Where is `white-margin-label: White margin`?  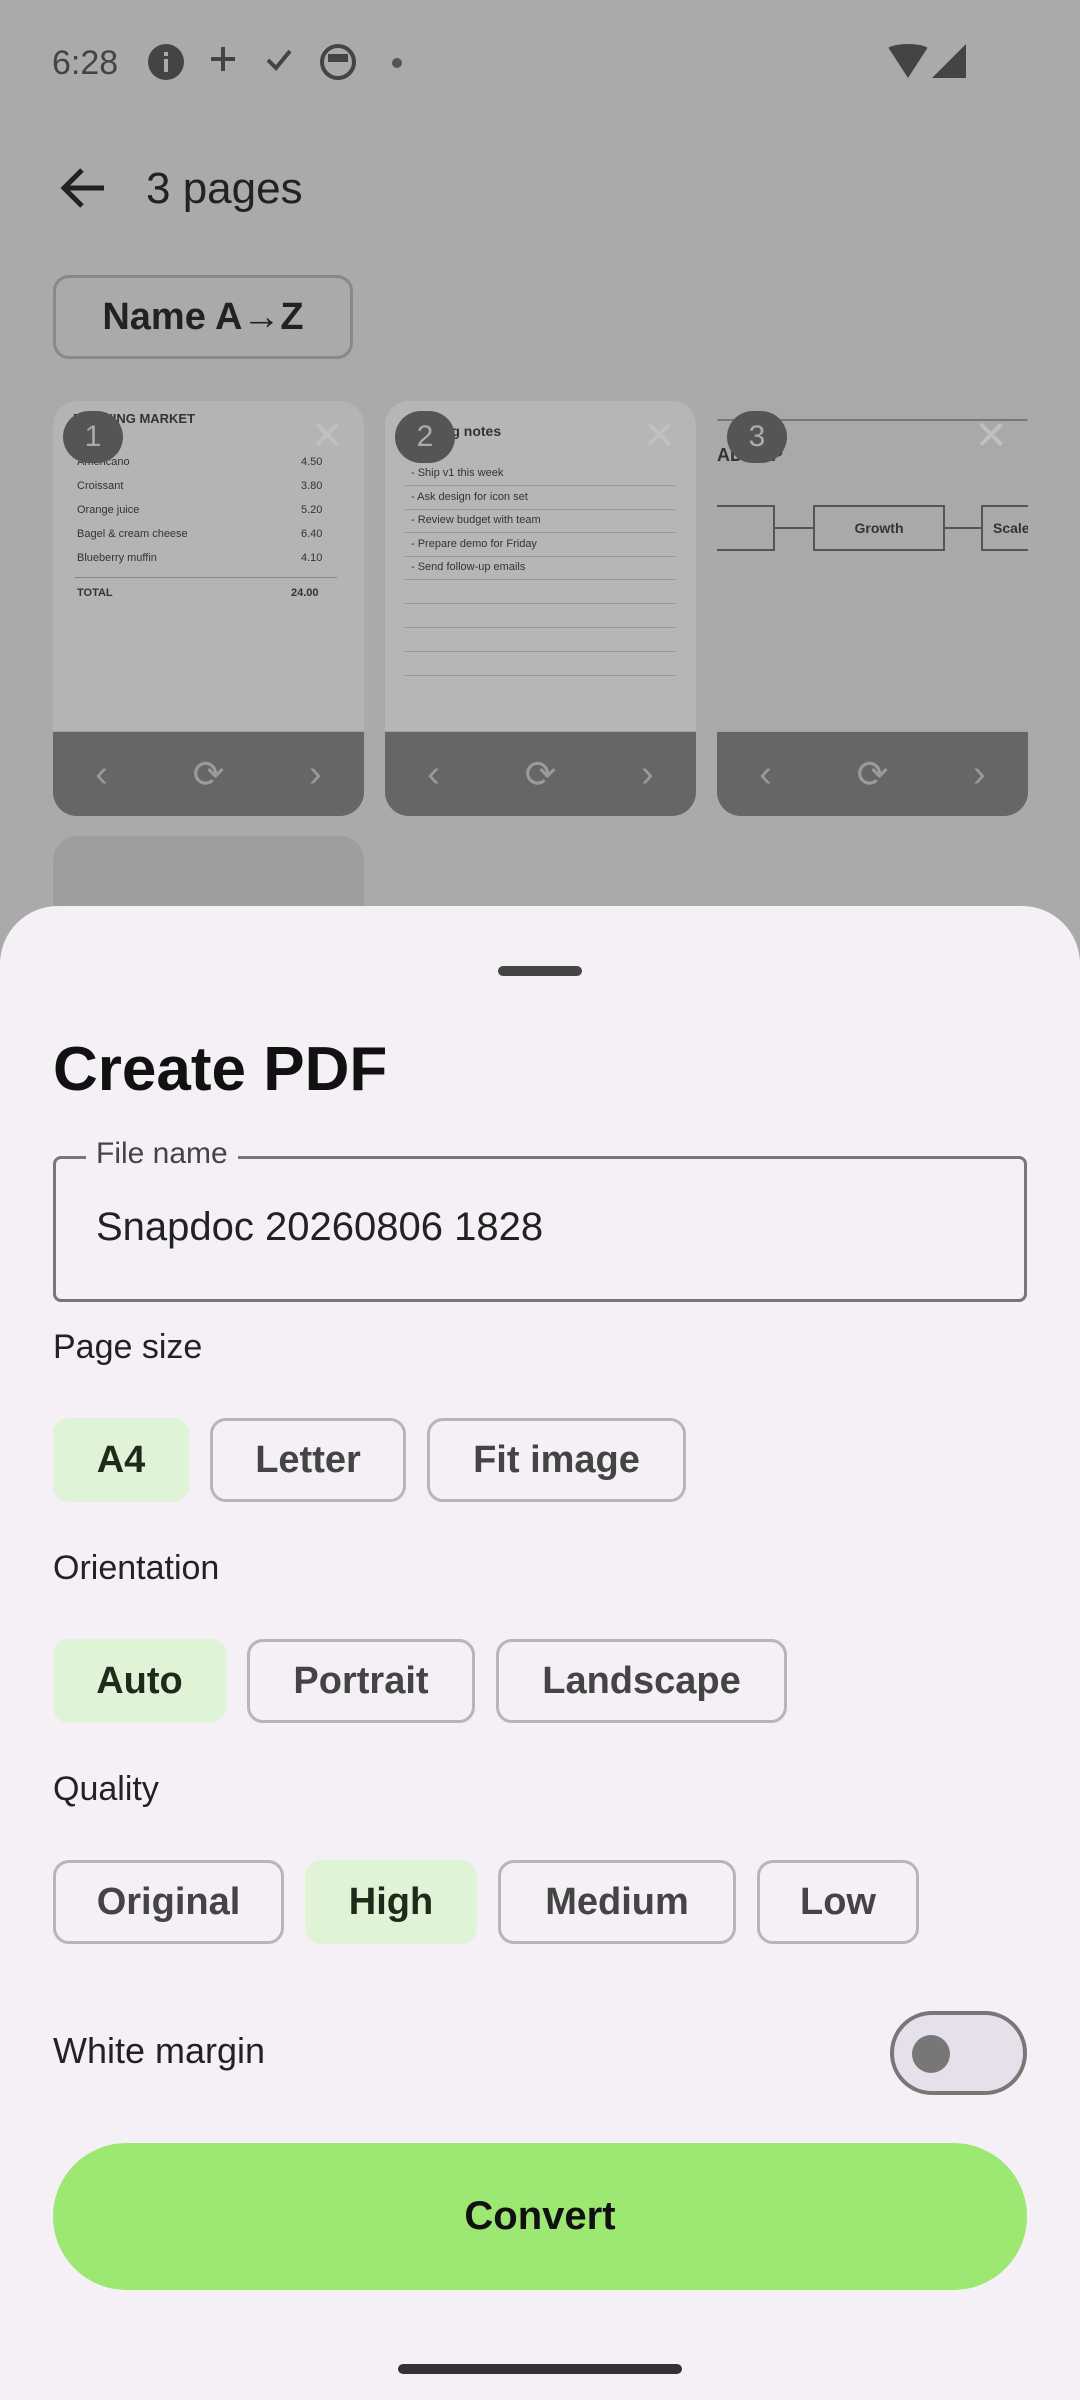
white-margin-label: White margin is located at coordinates (159, 2050).